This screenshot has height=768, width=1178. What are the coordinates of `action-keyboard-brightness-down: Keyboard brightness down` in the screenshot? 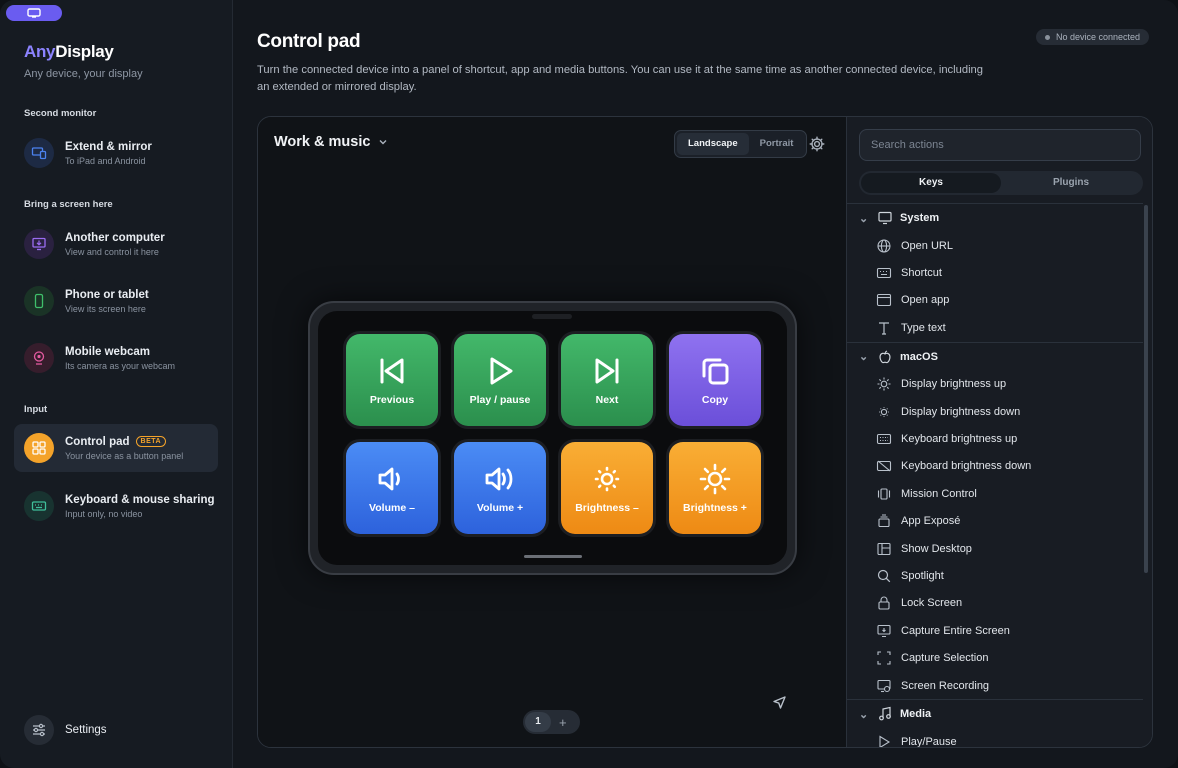 It's located at (995, 466).